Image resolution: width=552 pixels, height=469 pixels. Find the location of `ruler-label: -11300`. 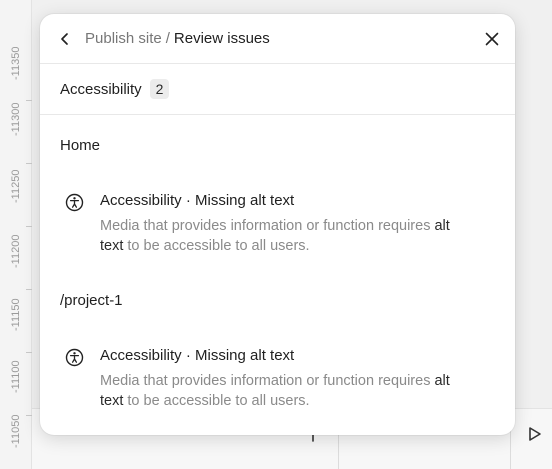

ruler-label: -11300 is located at coordinates (16, 119).